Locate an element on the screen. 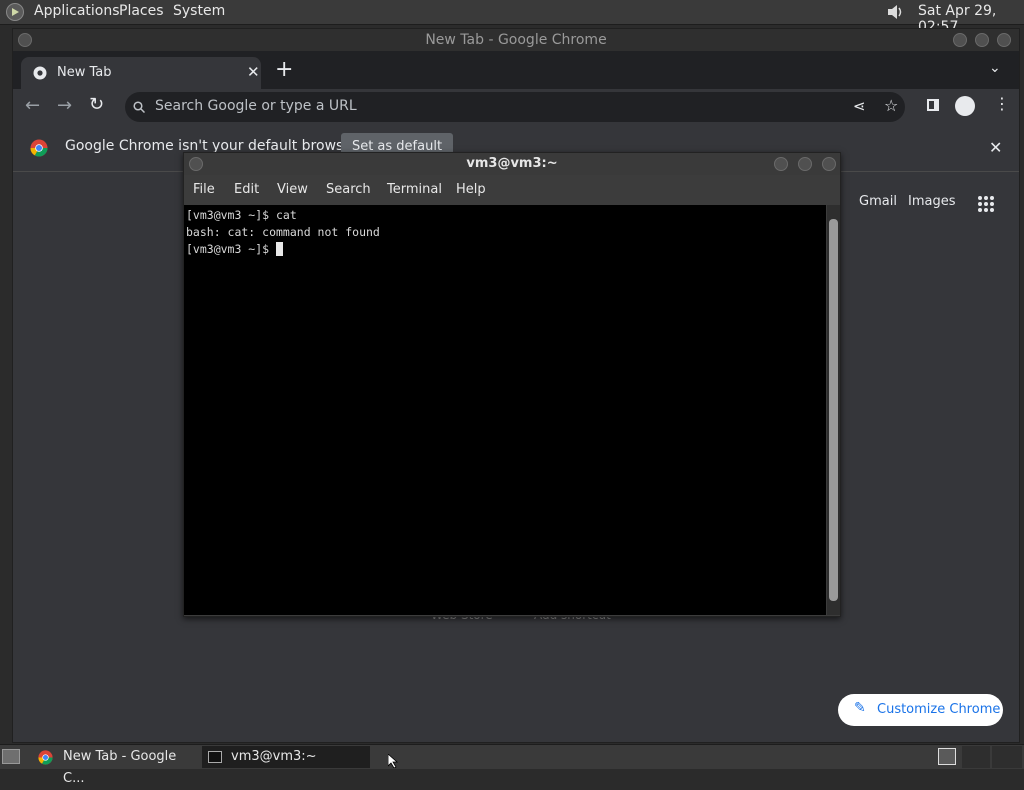 Image resolution: width=1024 pixels, height=790 pixels. search-icon is located at coordinates (139, 107).